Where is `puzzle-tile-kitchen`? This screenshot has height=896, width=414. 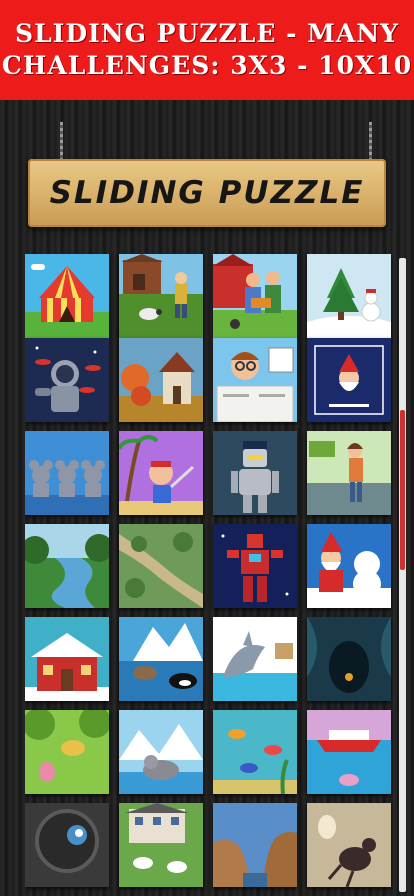 puzzle-tile-kitchen is located at coordinates (349, 473).